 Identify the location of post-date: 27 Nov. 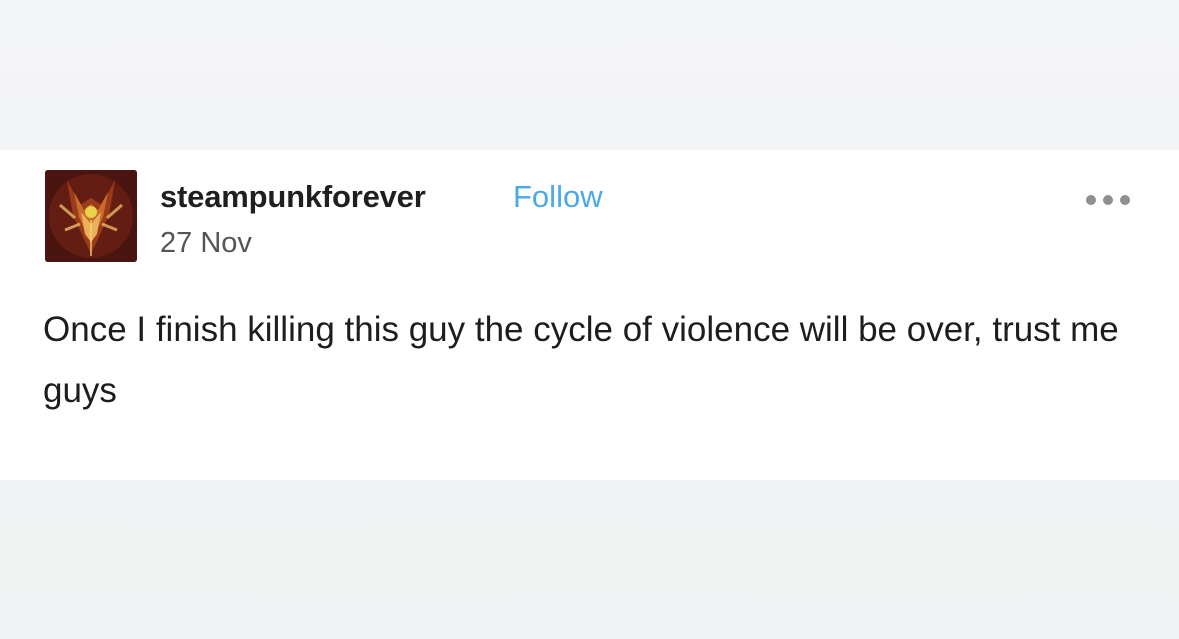
(206, 243).